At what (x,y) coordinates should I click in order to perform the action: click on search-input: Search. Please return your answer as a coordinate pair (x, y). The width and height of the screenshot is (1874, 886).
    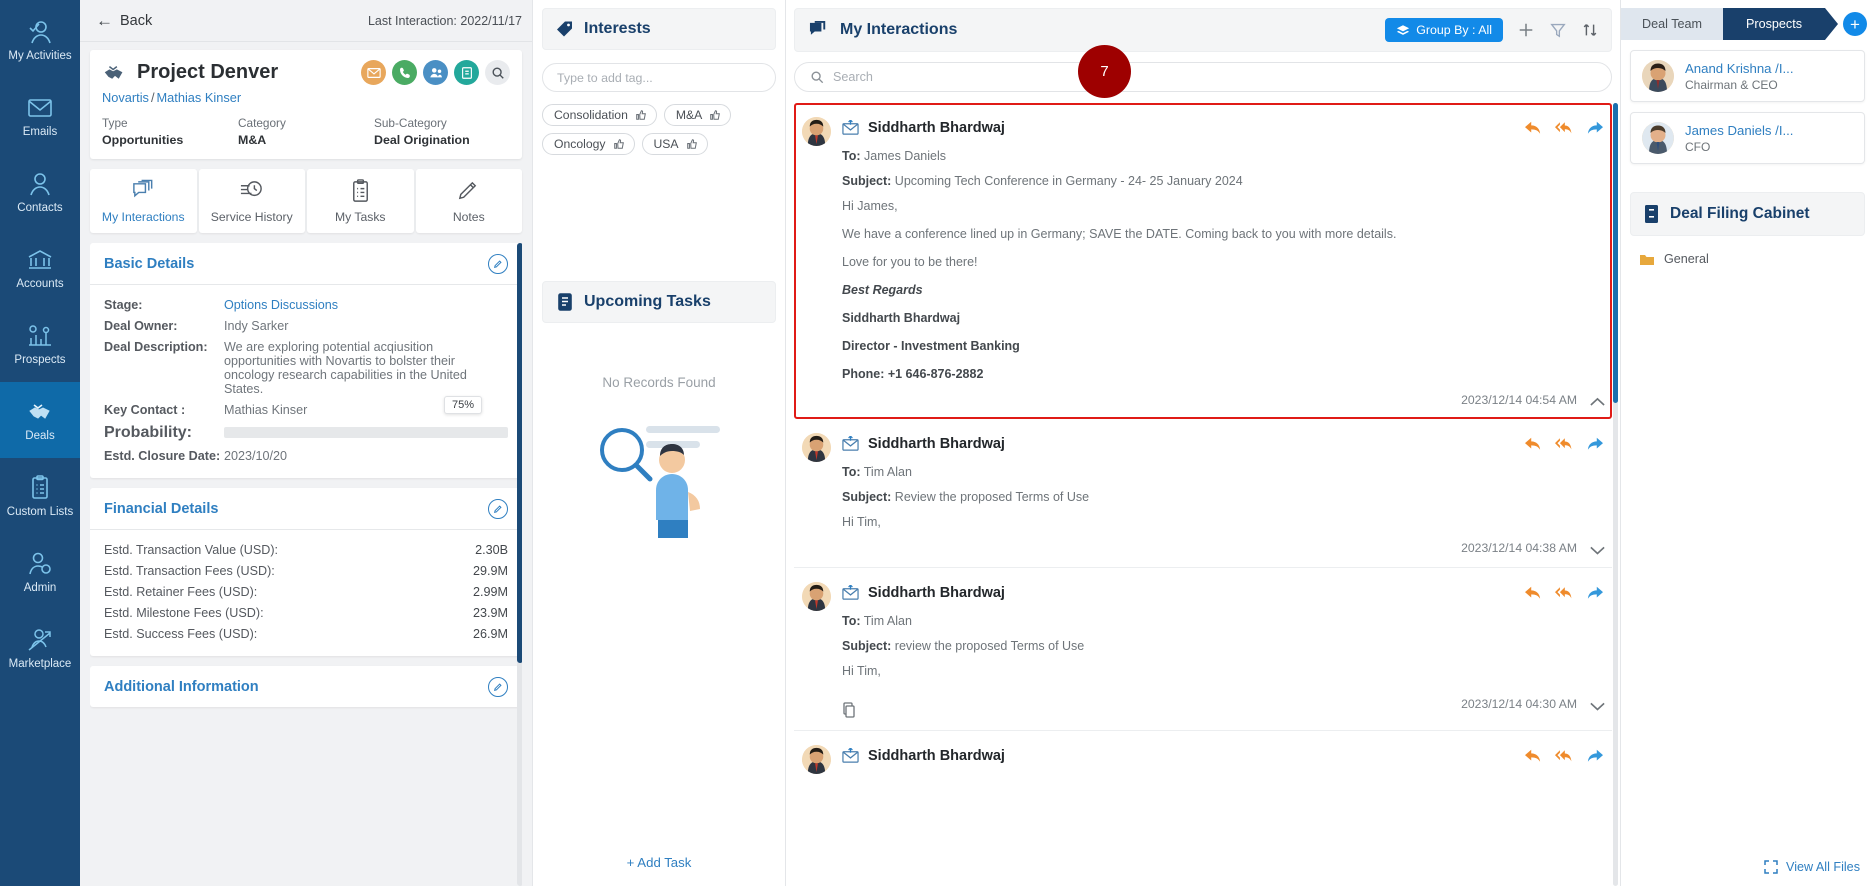
    Looking at the image, I should click on (1203, 77).